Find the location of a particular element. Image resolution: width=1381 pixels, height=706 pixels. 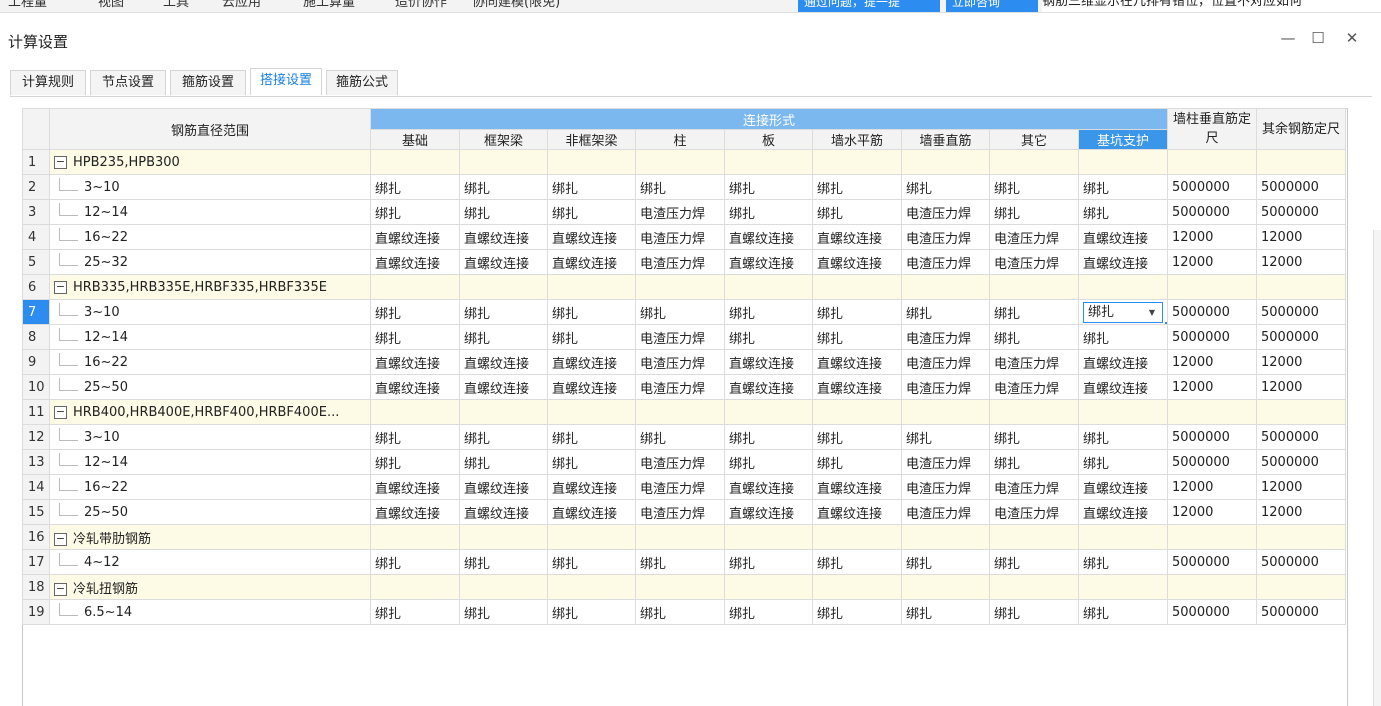

connection-type-dropdown: 绑扎 ▼ is located at coordinates (1123, 312).